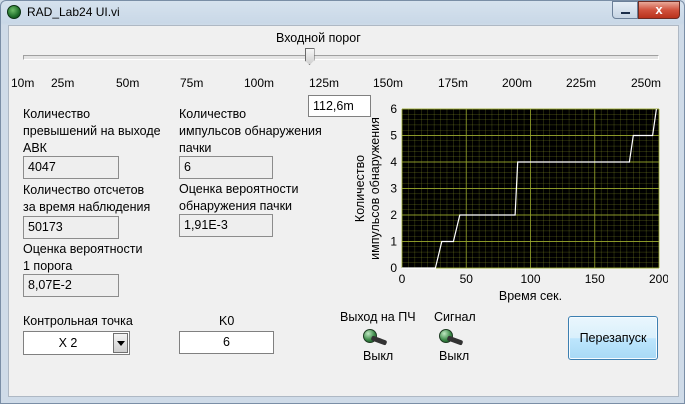 The width and height of the screenshot is (685, 404). What do you see at coordinates (71, 227) in the screenshot?
I see `sample-count-value: 50173` at bounding box center [71, 227].